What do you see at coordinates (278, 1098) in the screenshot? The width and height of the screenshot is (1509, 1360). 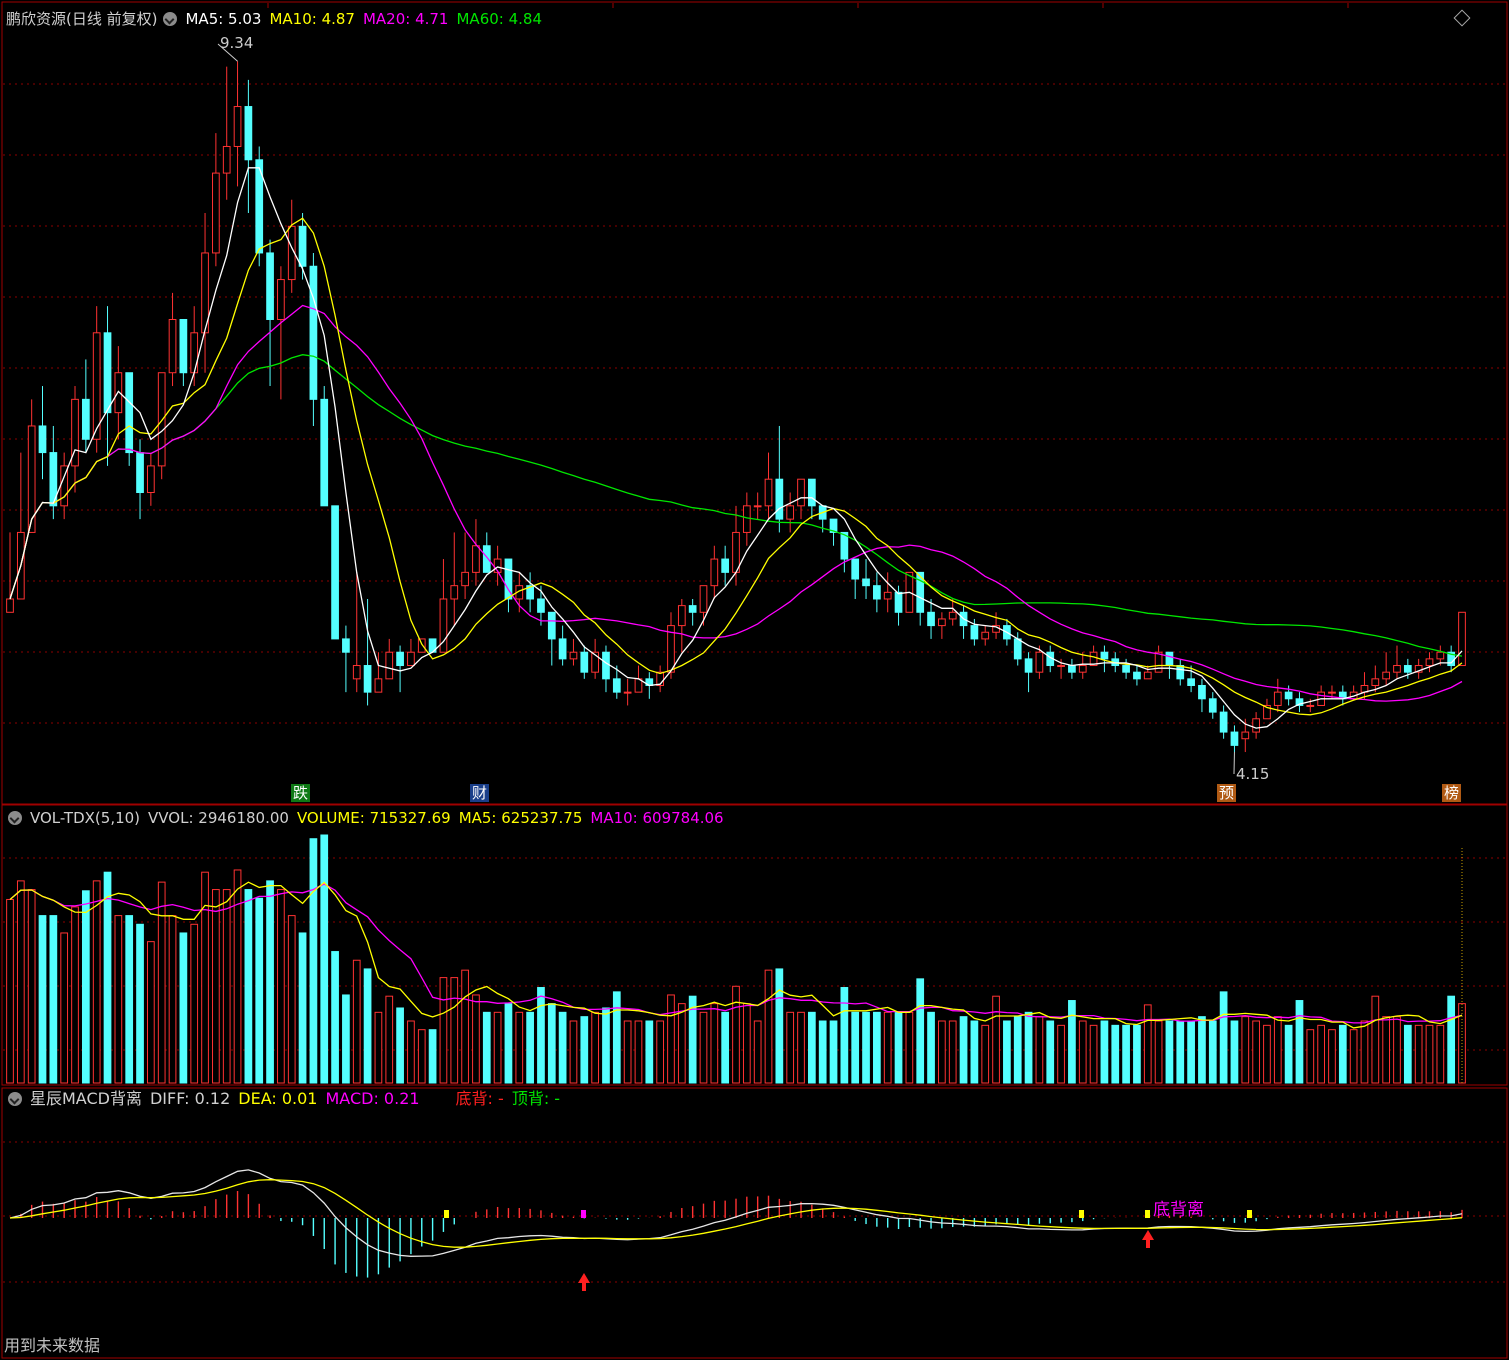 I see `dea-value: DEA: 0.01` at bounding box center [278, 1098].